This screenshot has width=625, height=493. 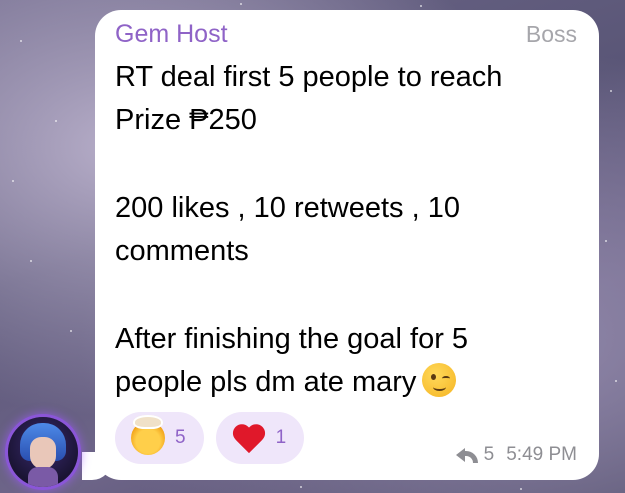 I want to click on reaction-exploding-head: 5, so click(x=159, y=438).